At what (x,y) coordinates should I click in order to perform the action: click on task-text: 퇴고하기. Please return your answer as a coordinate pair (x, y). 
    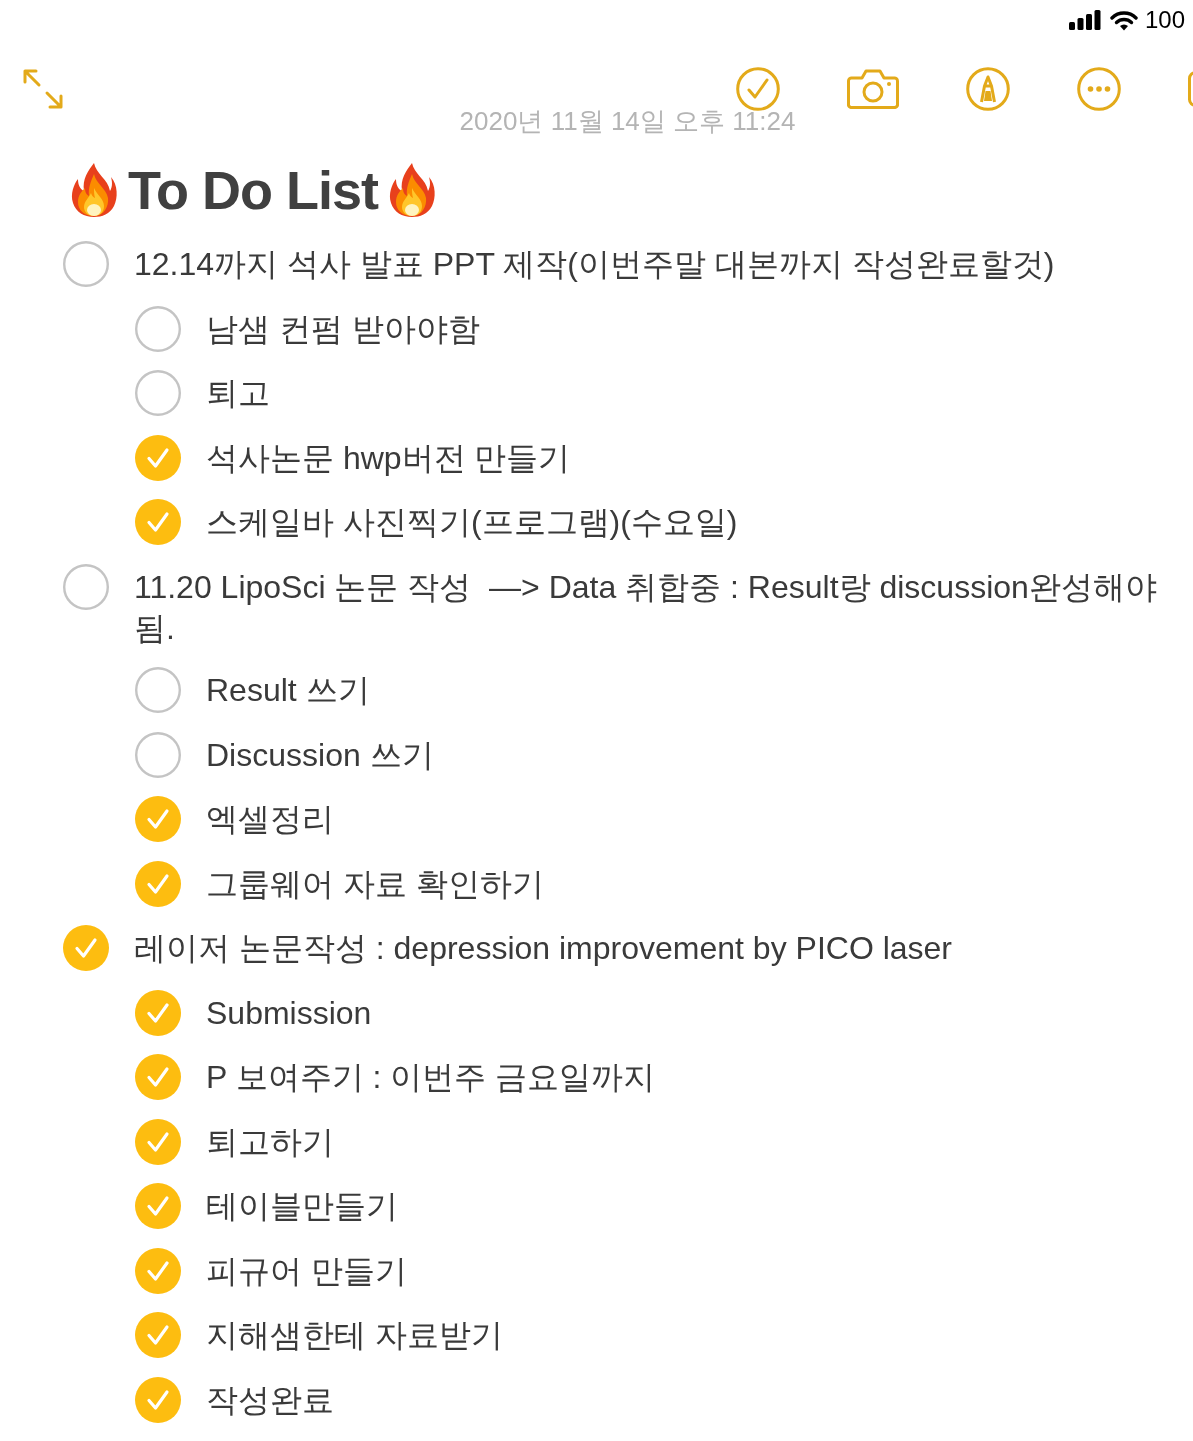
    Looking at the image, I should click on (270, 1142).